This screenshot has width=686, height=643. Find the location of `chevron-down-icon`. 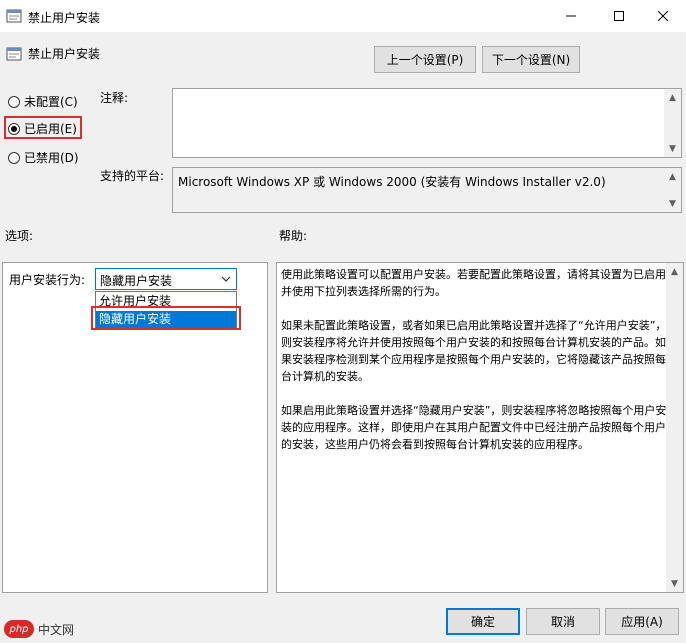

chevron-down-icon is located at coordinates (226, 279).